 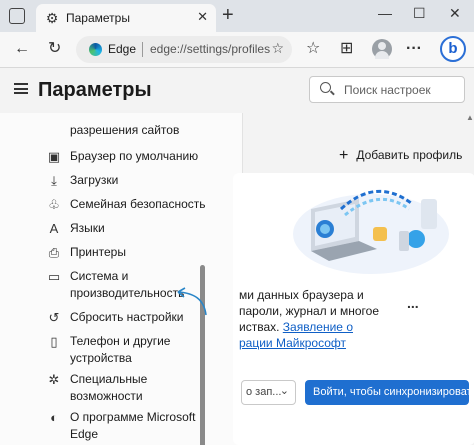 I want to click on more-menu-icon: ···, so click(x=414, y=49).